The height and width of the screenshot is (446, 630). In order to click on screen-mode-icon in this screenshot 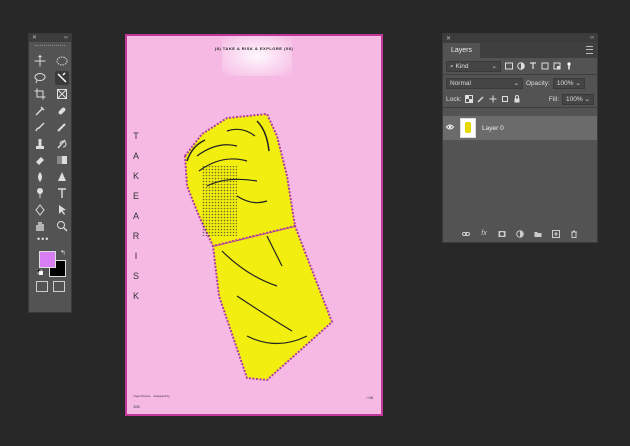, I will do `click(58, 286)`.